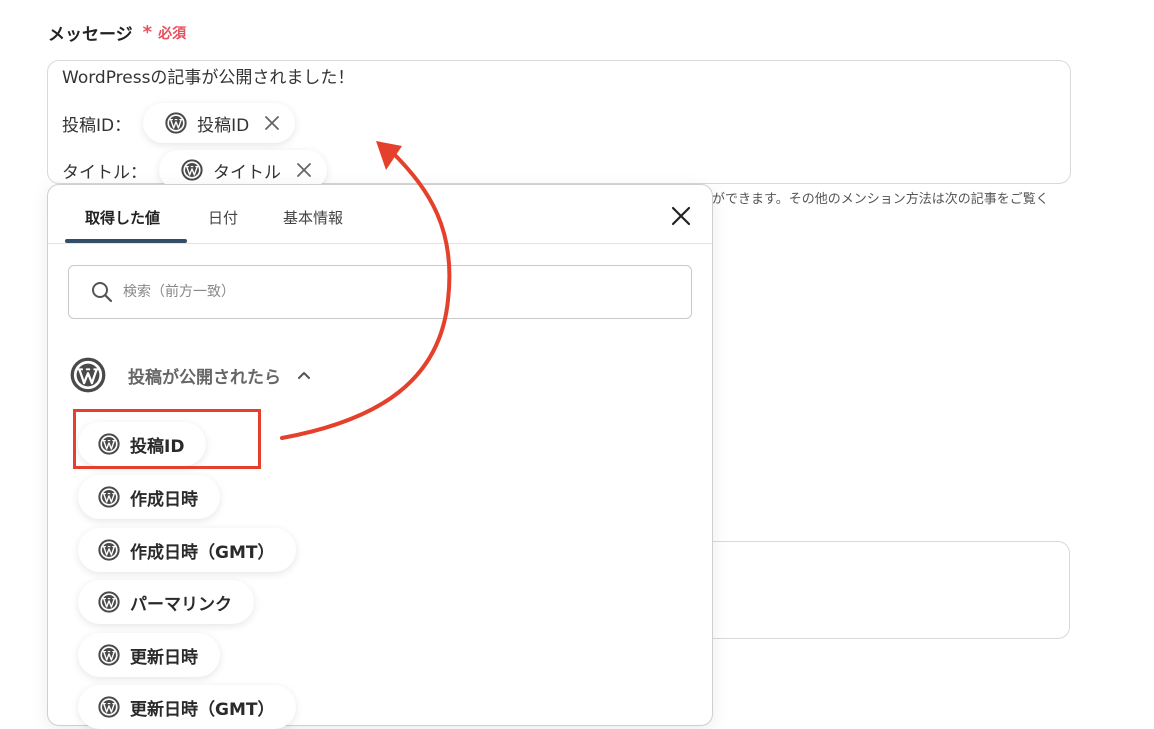  I want to click on item-label: 更新日時（GMT）, so click(202, 709).